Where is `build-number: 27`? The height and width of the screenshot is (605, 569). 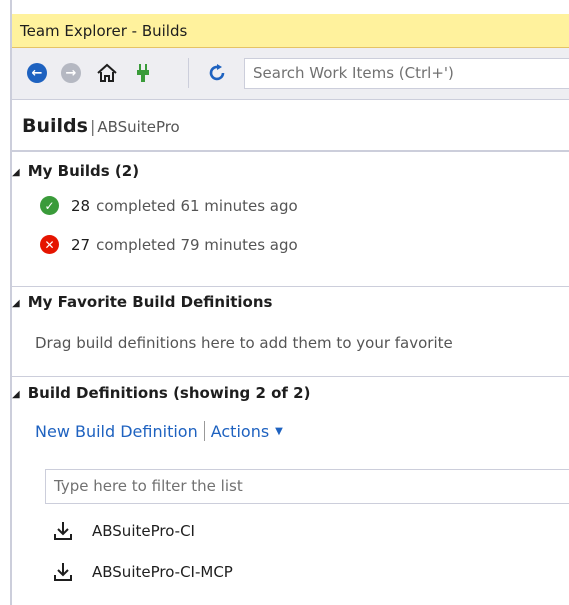
build-number: 27 is located at coordinates (81, 244).